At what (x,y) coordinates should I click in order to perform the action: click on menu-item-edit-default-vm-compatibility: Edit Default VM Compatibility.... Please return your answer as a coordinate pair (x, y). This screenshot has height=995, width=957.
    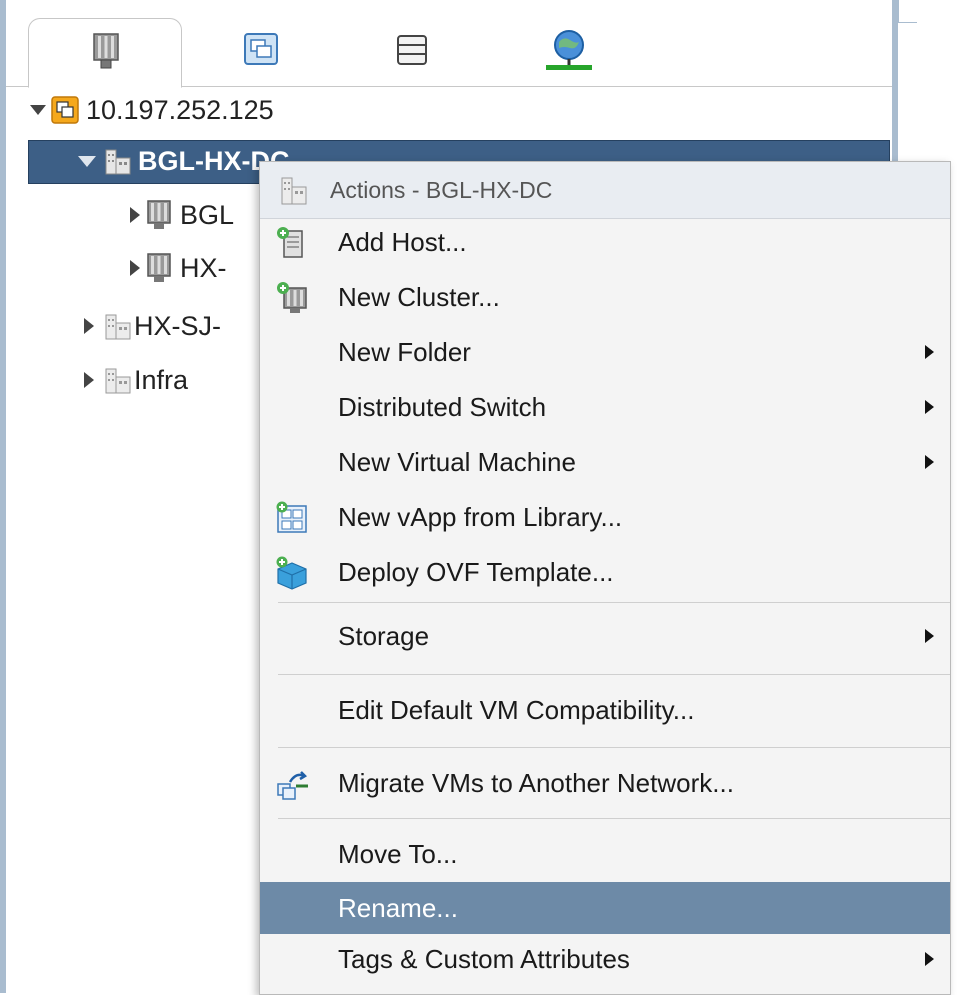
    Looking at the image, I should click on (605, 710).